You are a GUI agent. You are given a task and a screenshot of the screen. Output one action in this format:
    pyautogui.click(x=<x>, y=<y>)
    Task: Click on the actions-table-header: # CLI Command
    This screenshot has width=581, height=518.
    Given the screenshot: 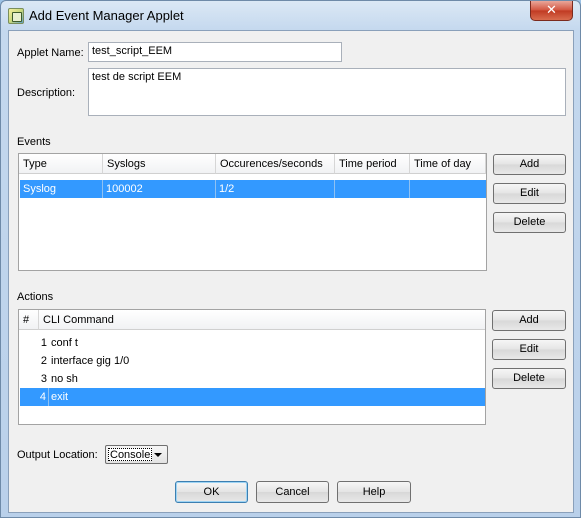 What is the action you would take?
    pyautogui.click(x=252, y=320)
    